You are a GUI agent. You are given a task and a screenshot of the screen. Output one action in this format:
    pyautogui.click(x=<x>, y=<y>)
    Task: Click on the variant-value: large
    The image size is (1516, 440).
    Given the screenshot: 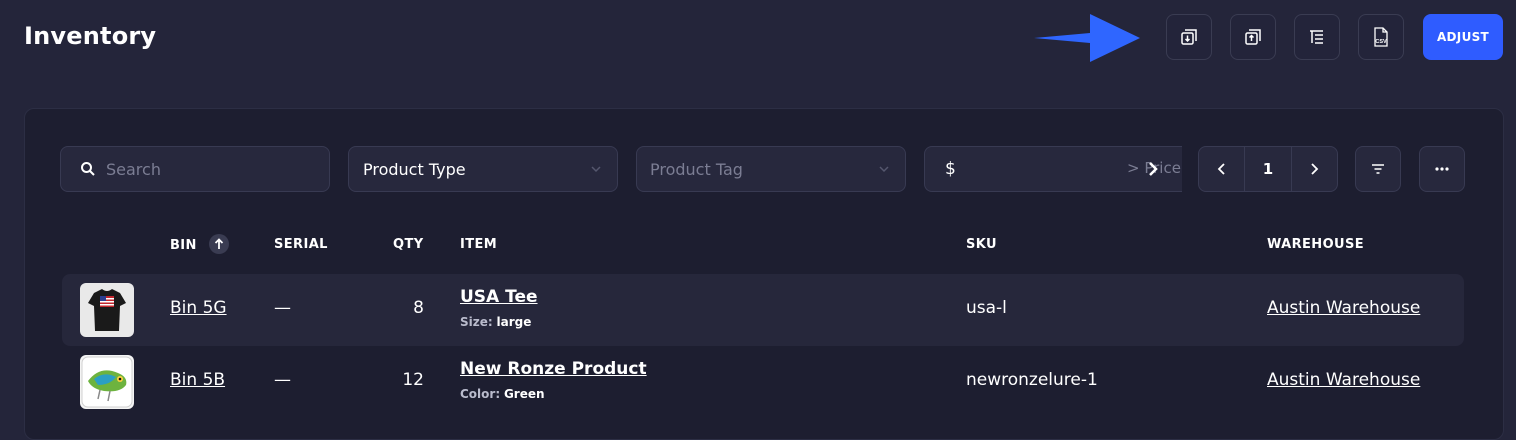 What is the action you would take?
    pyautogui.click(x=514, y=322)
    